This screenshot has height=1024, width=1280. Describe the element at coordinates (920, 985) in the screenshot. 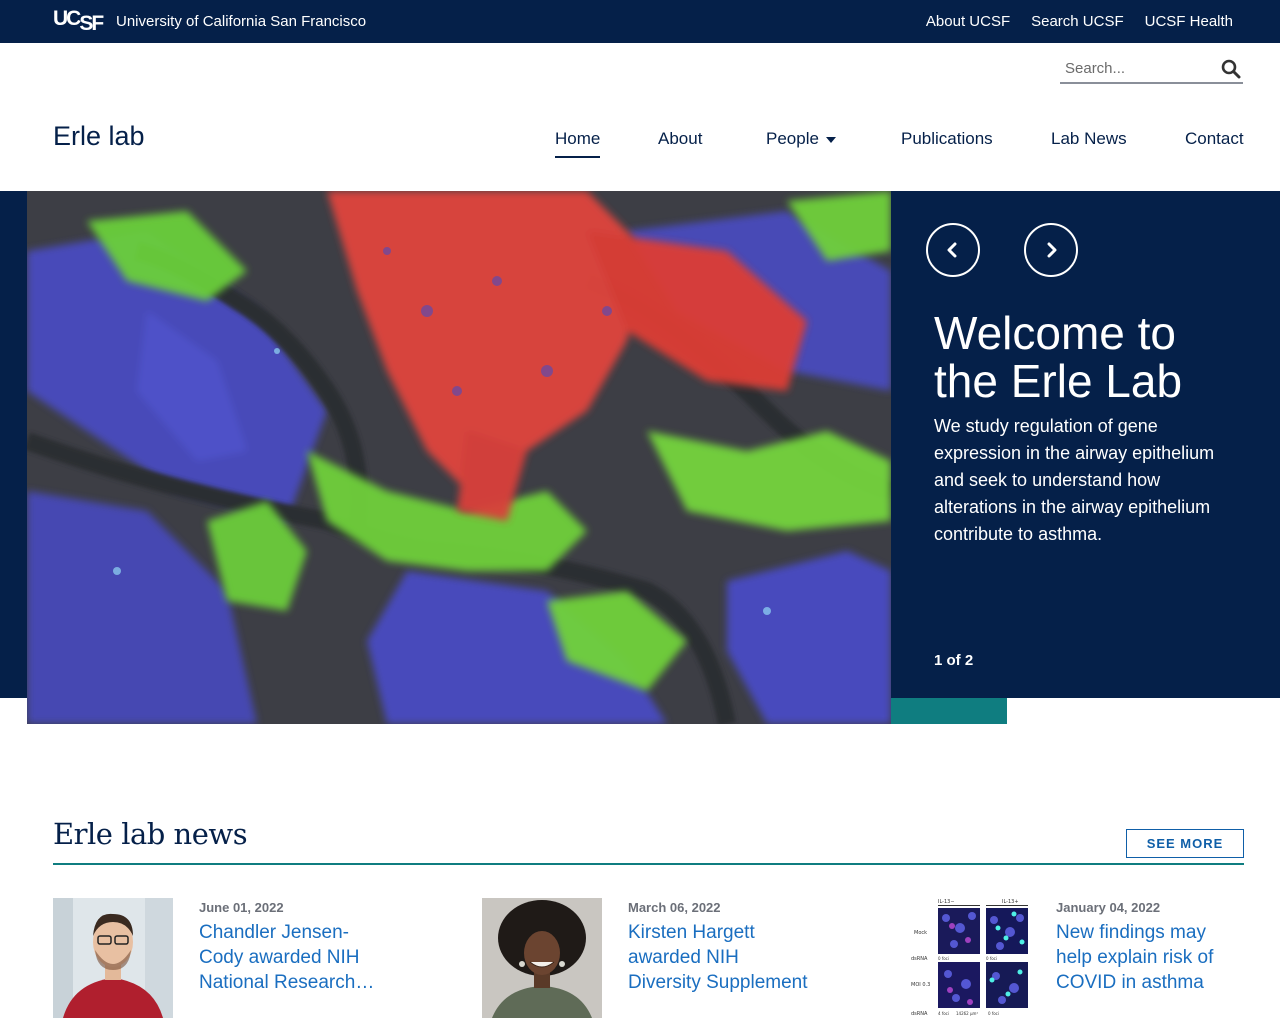

I see `figure-row-label: MOI 0.3` at that location.